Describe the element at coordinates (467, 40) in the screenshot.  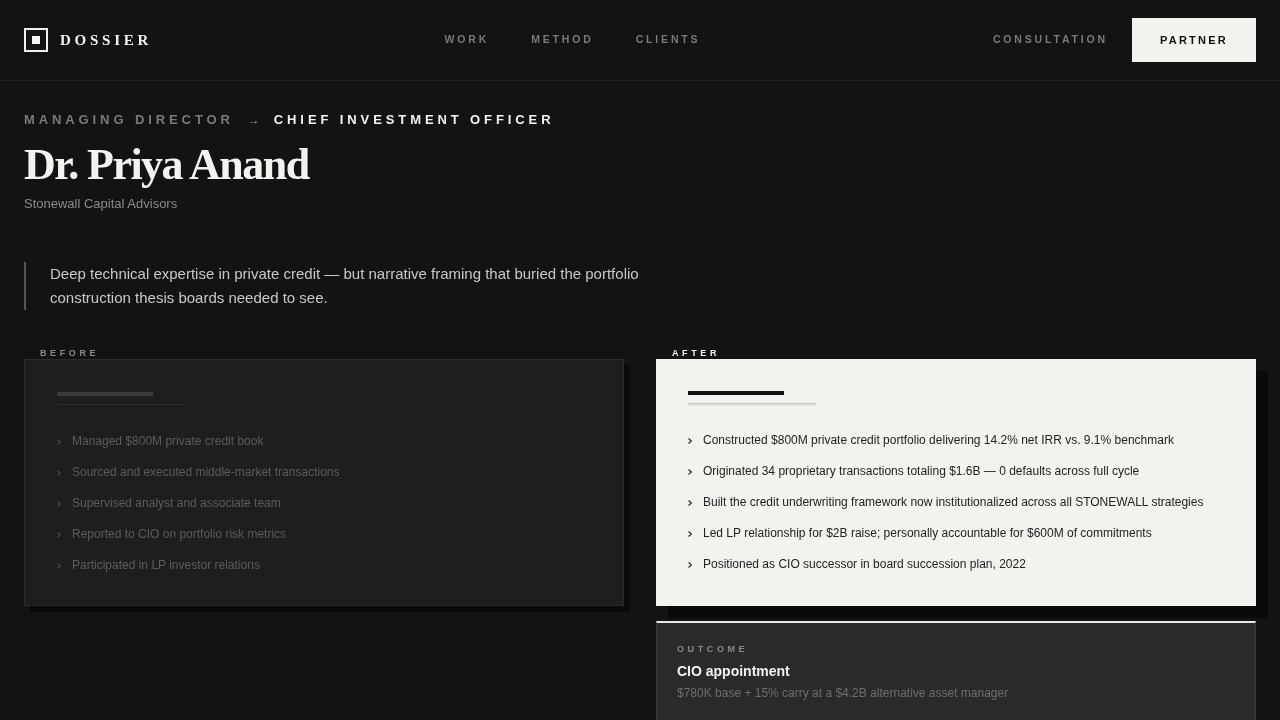
I see `nav-link: WORK` at that location.